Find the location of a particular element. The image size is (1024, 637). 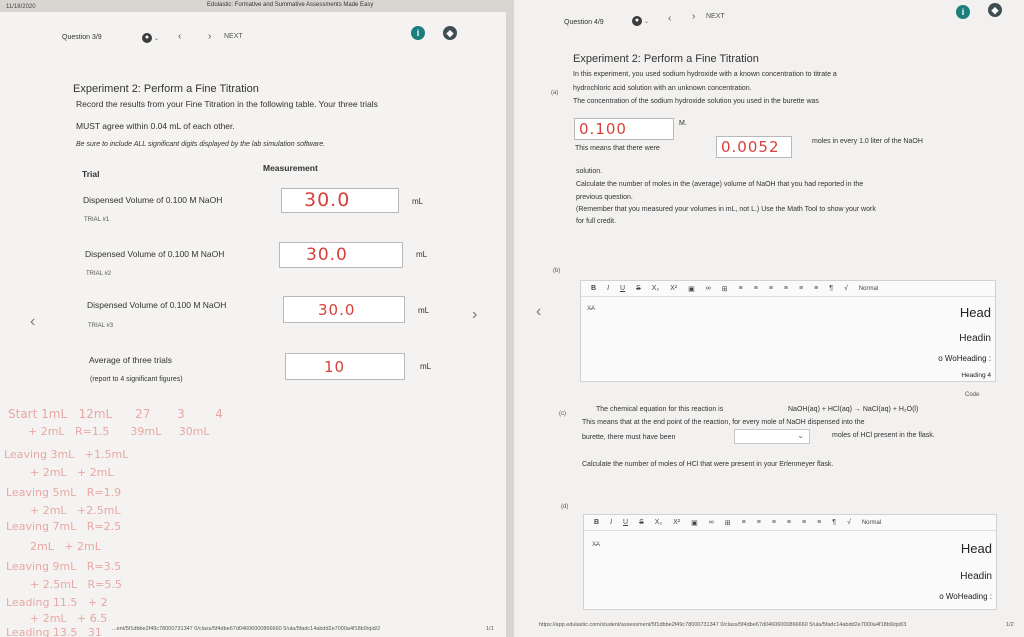

mole-ratio-select: ⌄ is located at coordinates (772, 436).